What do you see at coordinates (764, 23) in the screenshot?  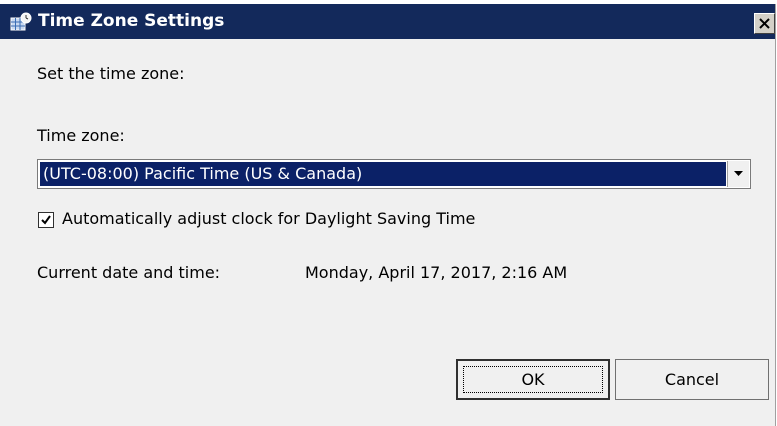 I see `close-button` at bounding box center [764, 23].